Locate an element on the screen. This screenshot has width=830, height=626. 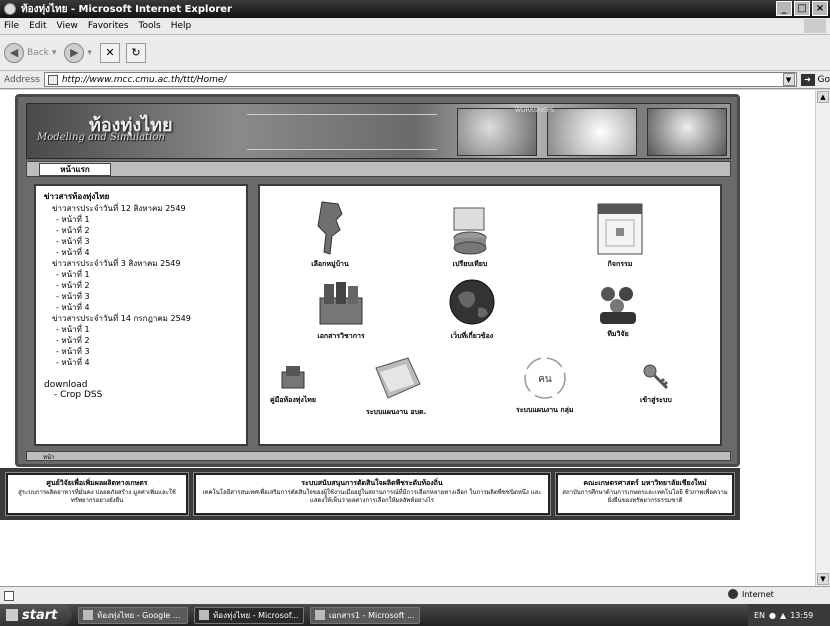
compare-link: เปรียบเทียบ is located at coordinates (470, 237).